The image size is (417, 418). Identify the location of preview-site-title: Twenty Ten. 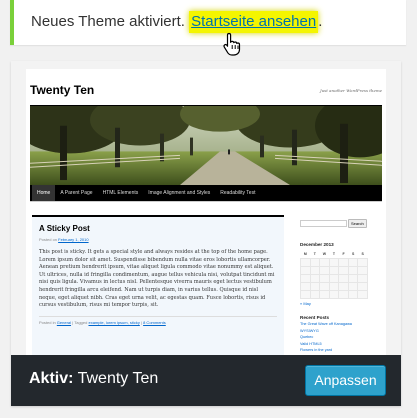
(62, 90).